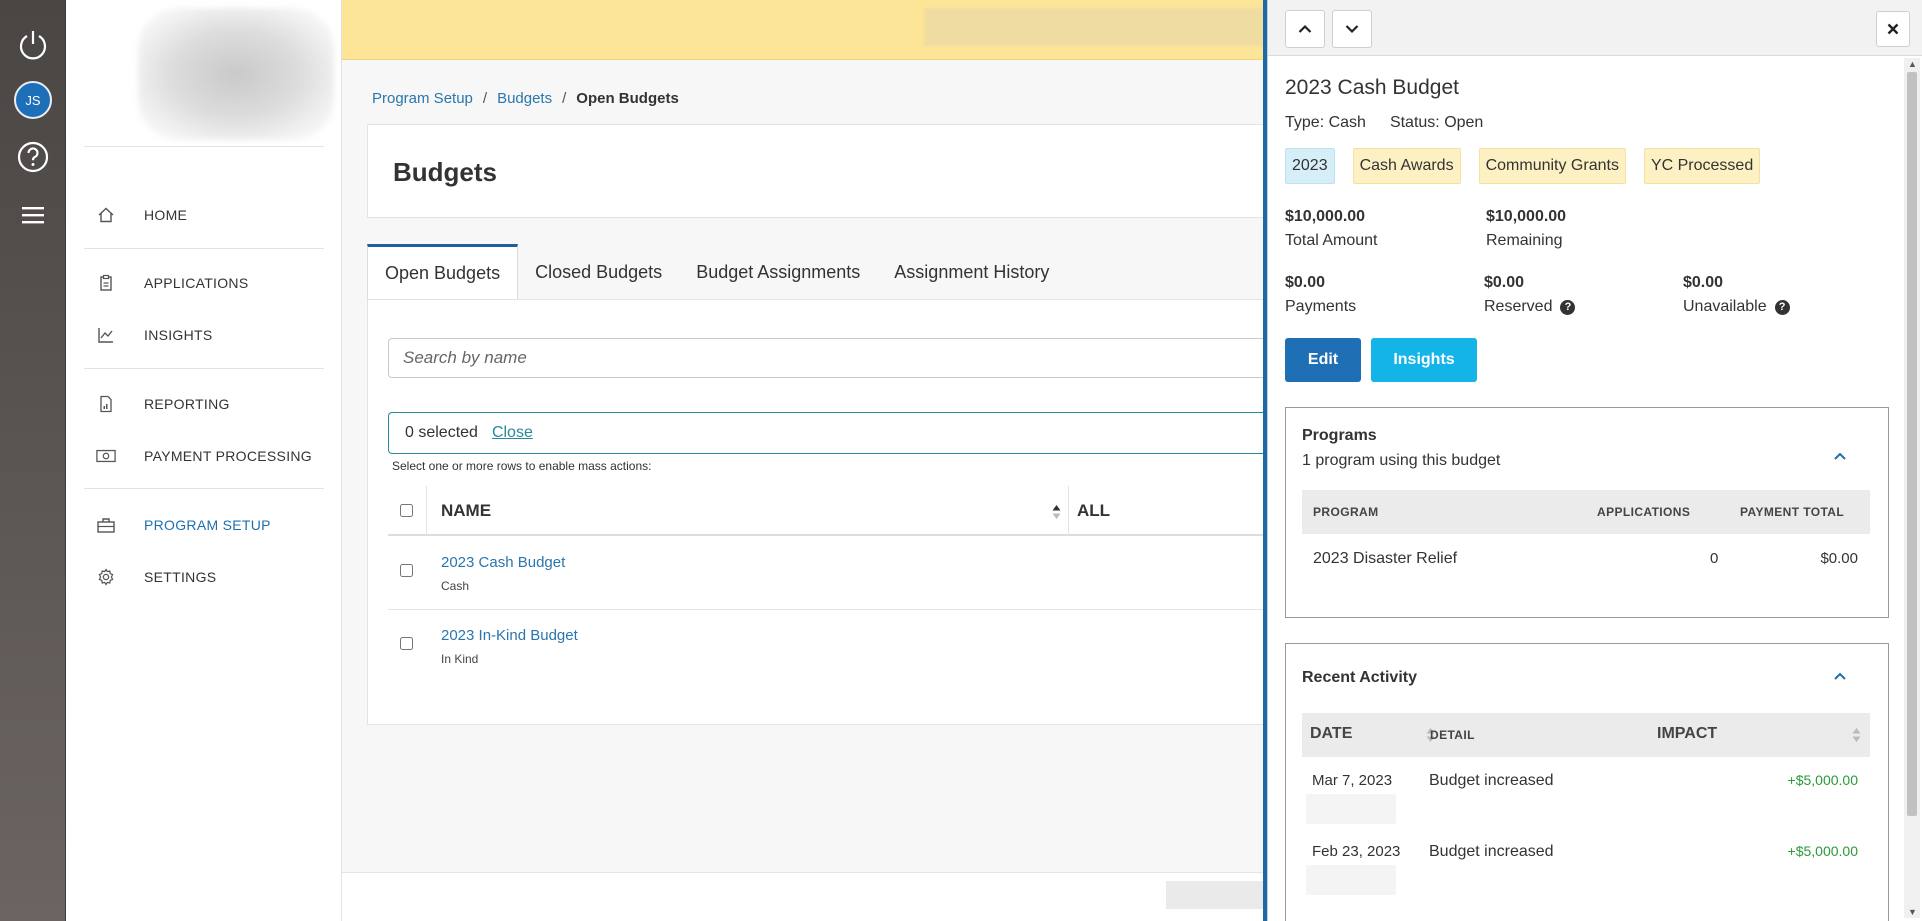  What do you see at coordinates (509, 635) in the screenshot?
I see `budget-name-link: 2023 In-Kind Budget` at bounding box center [509, 635].